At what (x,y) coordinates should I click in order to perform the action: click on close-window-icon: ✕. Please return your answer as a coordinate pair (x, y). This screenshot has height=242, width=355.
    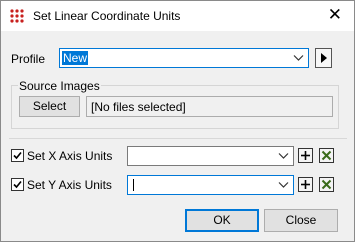
    Looking at the image, I should click on (335, 15).